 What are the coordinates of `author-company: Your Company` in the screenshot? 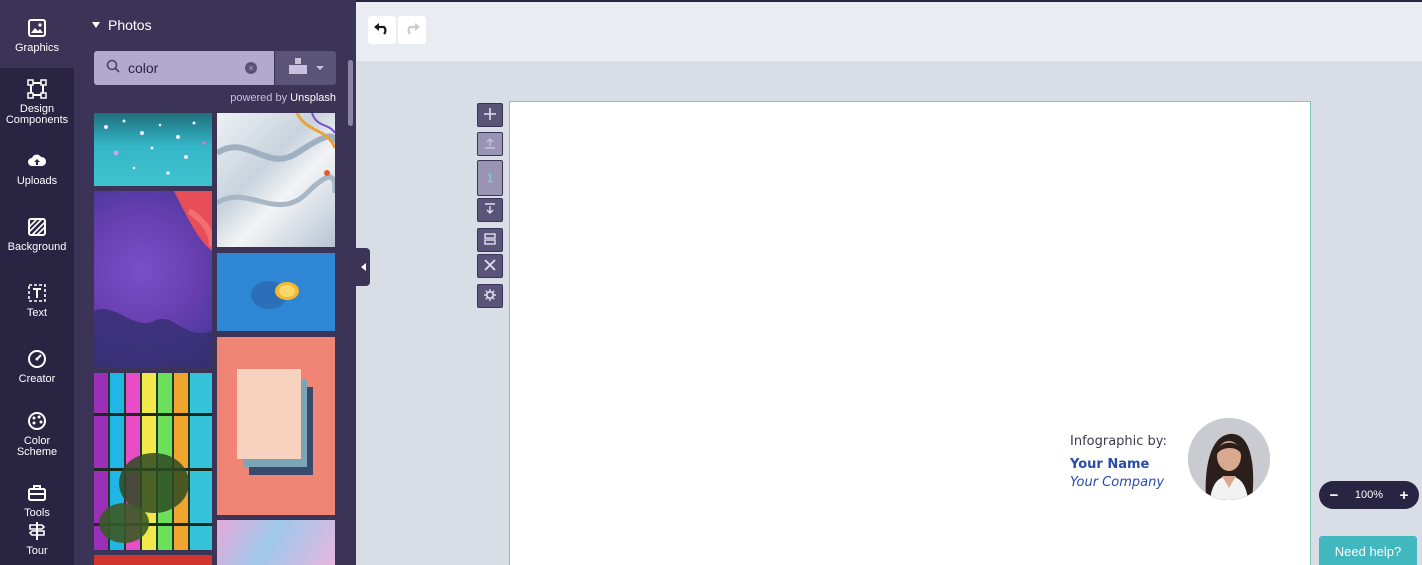 It's located at (1117, 482).